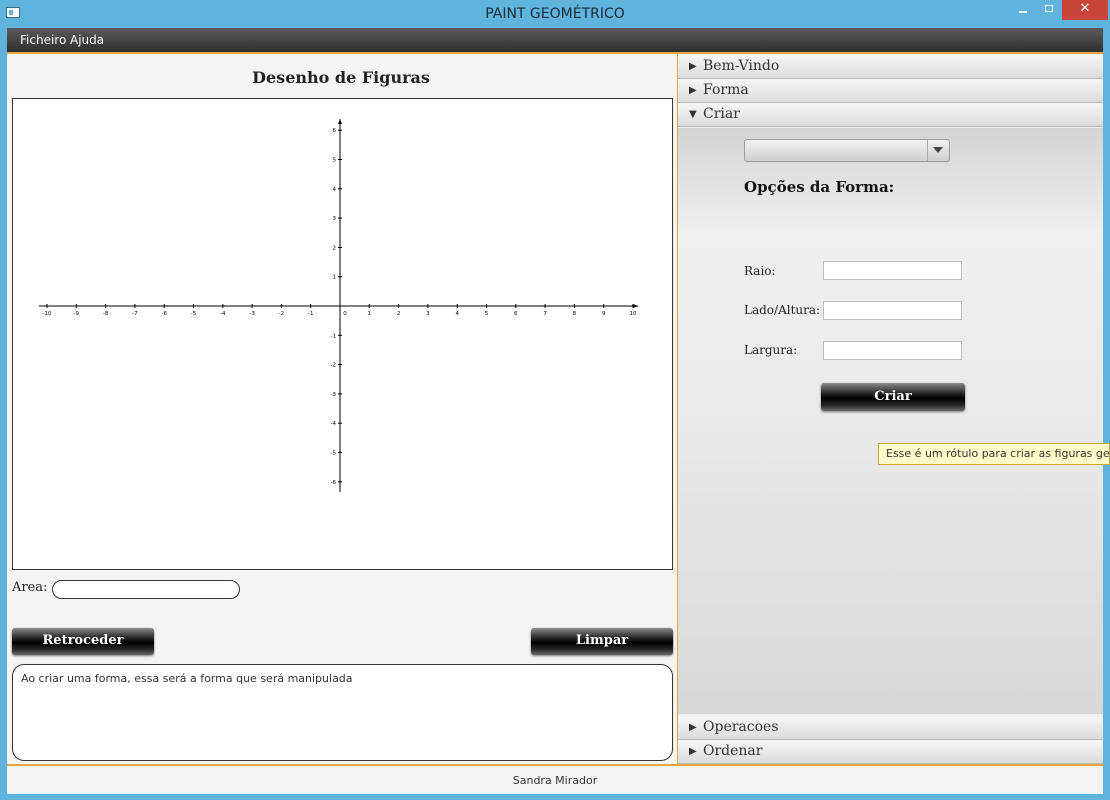 The image size is (1110, 800). I want to click on author-label: Sandra Mirador, so click(555, 780).